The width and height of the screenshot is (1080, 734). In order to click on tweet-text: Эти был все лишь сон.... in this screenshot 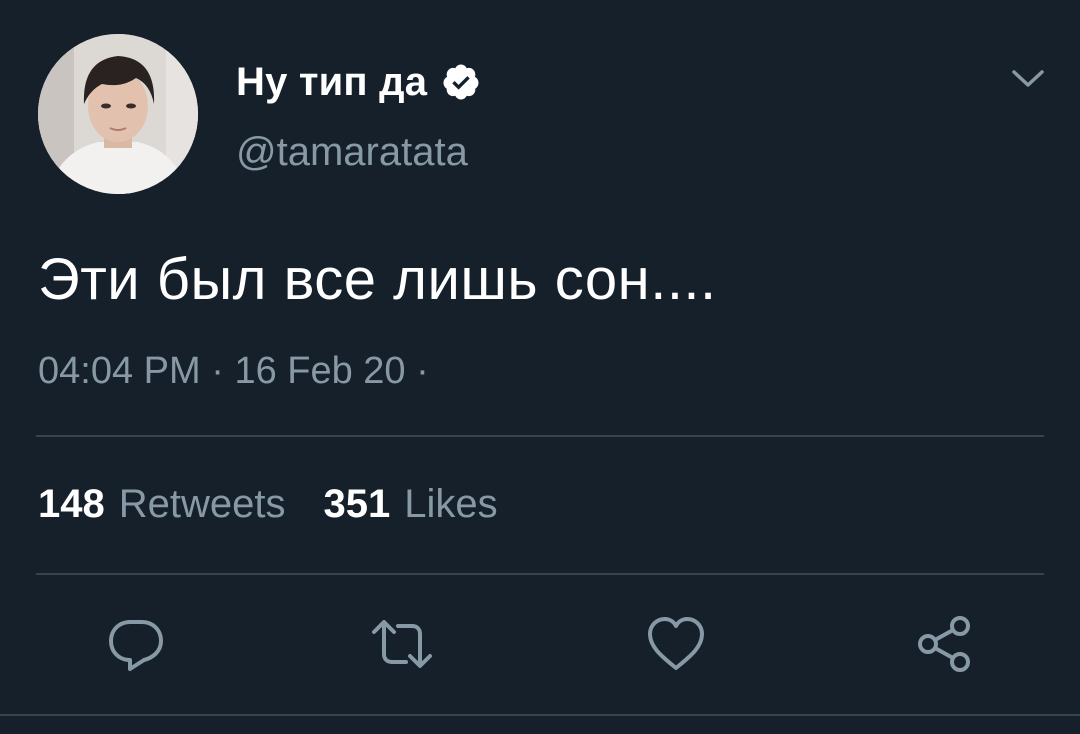, I will do `click(377, 279)`.